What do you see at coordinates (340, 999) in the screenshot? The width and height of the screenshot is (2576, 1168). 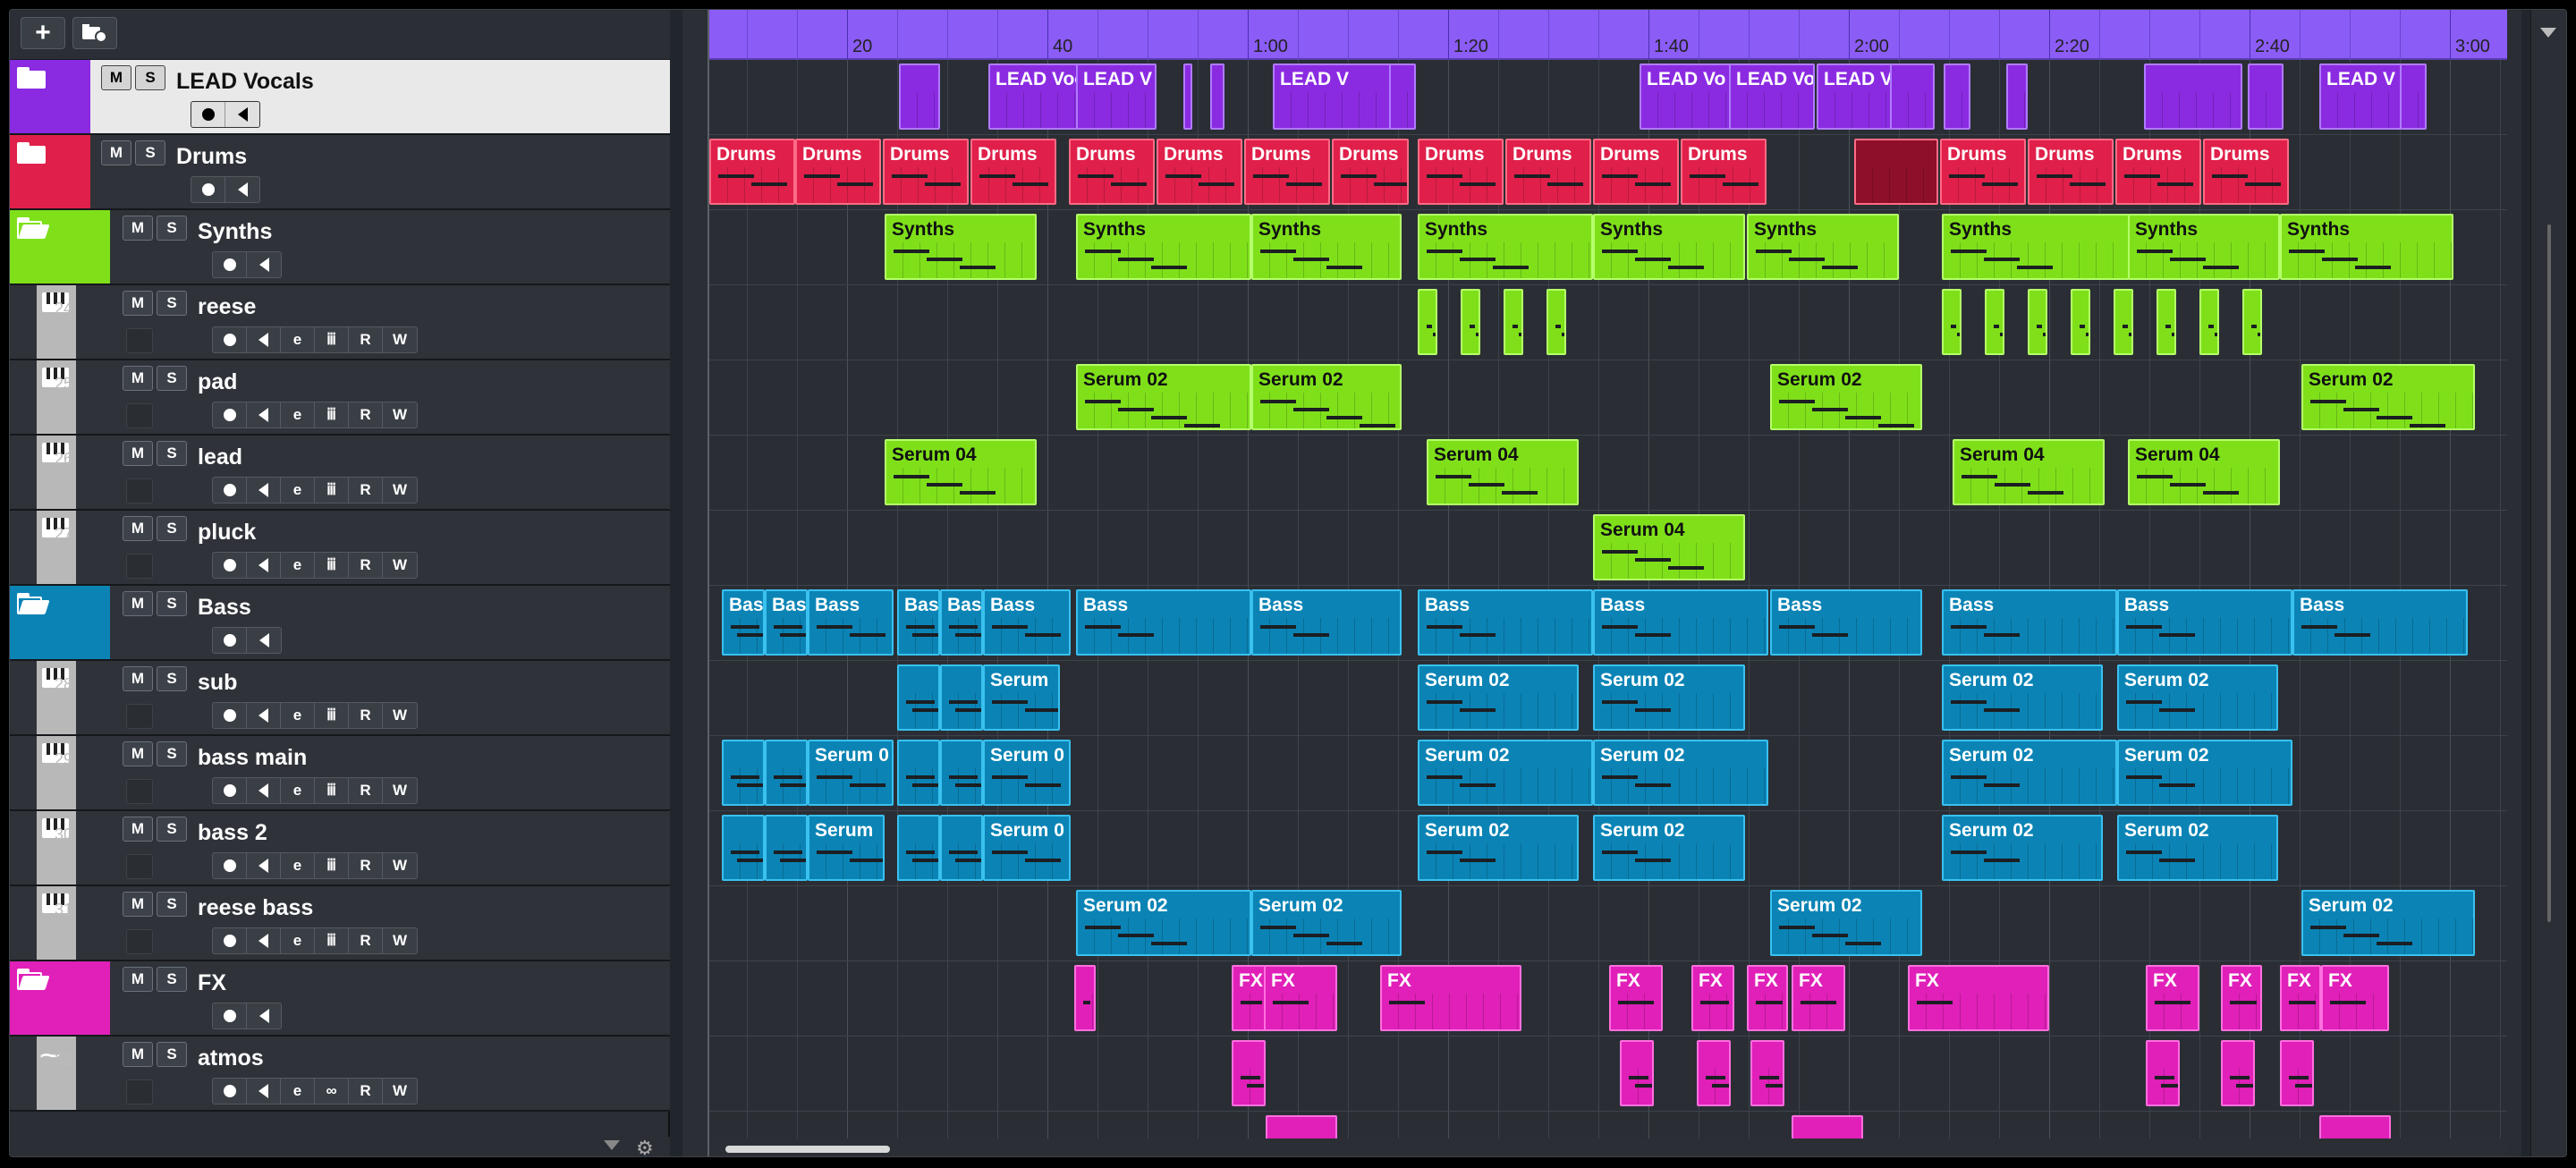 I see `track-row: M S FX` at bounding box center [340, 999].